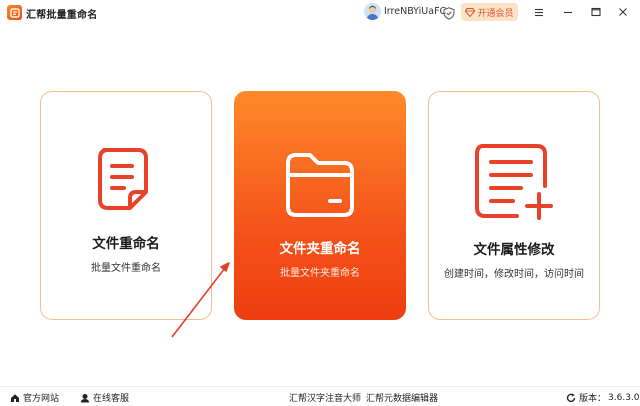  Describe the element at coordinates (320, 273) in the screenshot. I see `card-subtitle: 批量文件夹重命名` at that location.